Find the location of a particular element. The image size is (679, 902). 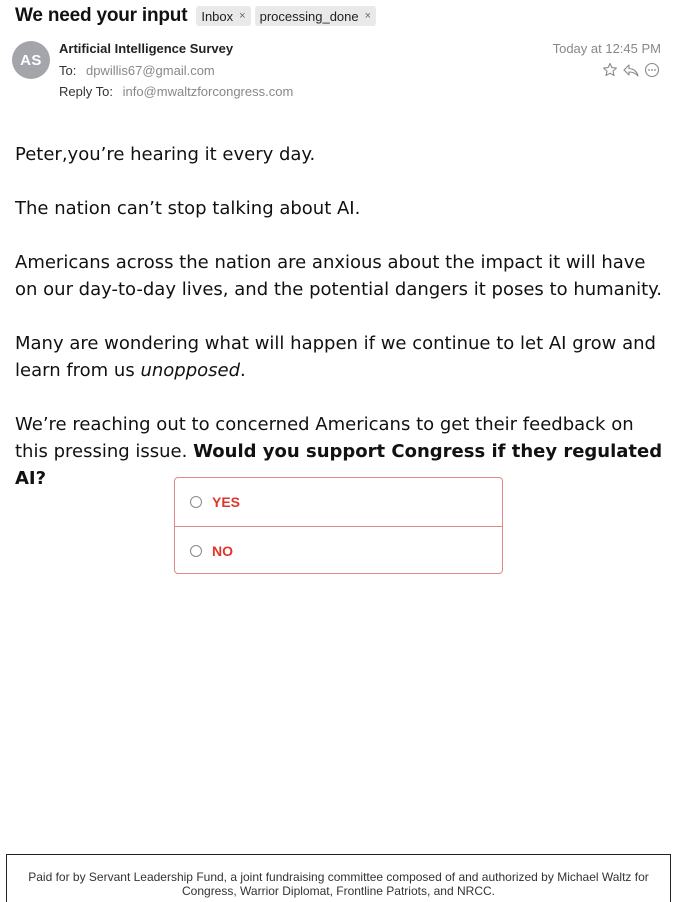

sender-name: Artificial Intelligence Survey is located at coordinates (146, 48).